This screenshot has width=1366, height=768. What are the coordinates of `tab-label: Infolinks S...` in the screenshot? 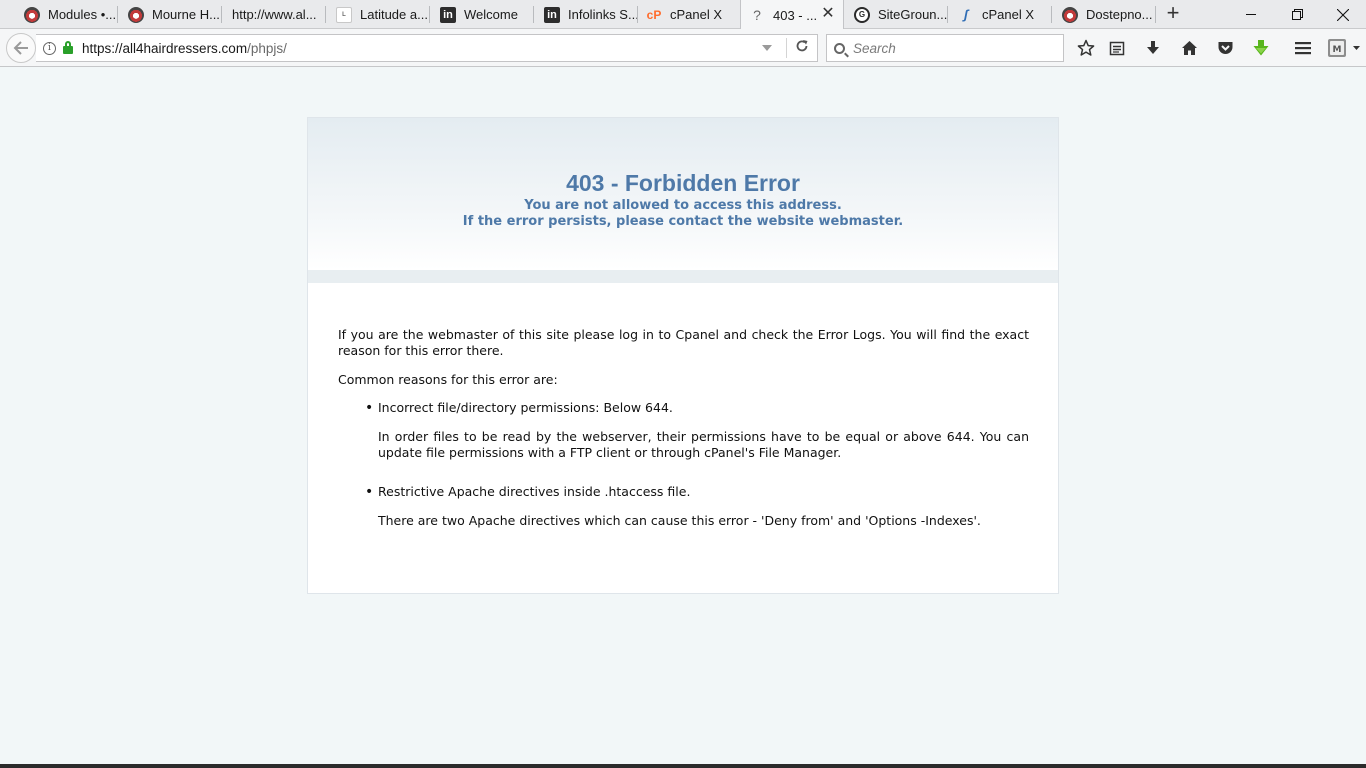 It's located at (603, 14).